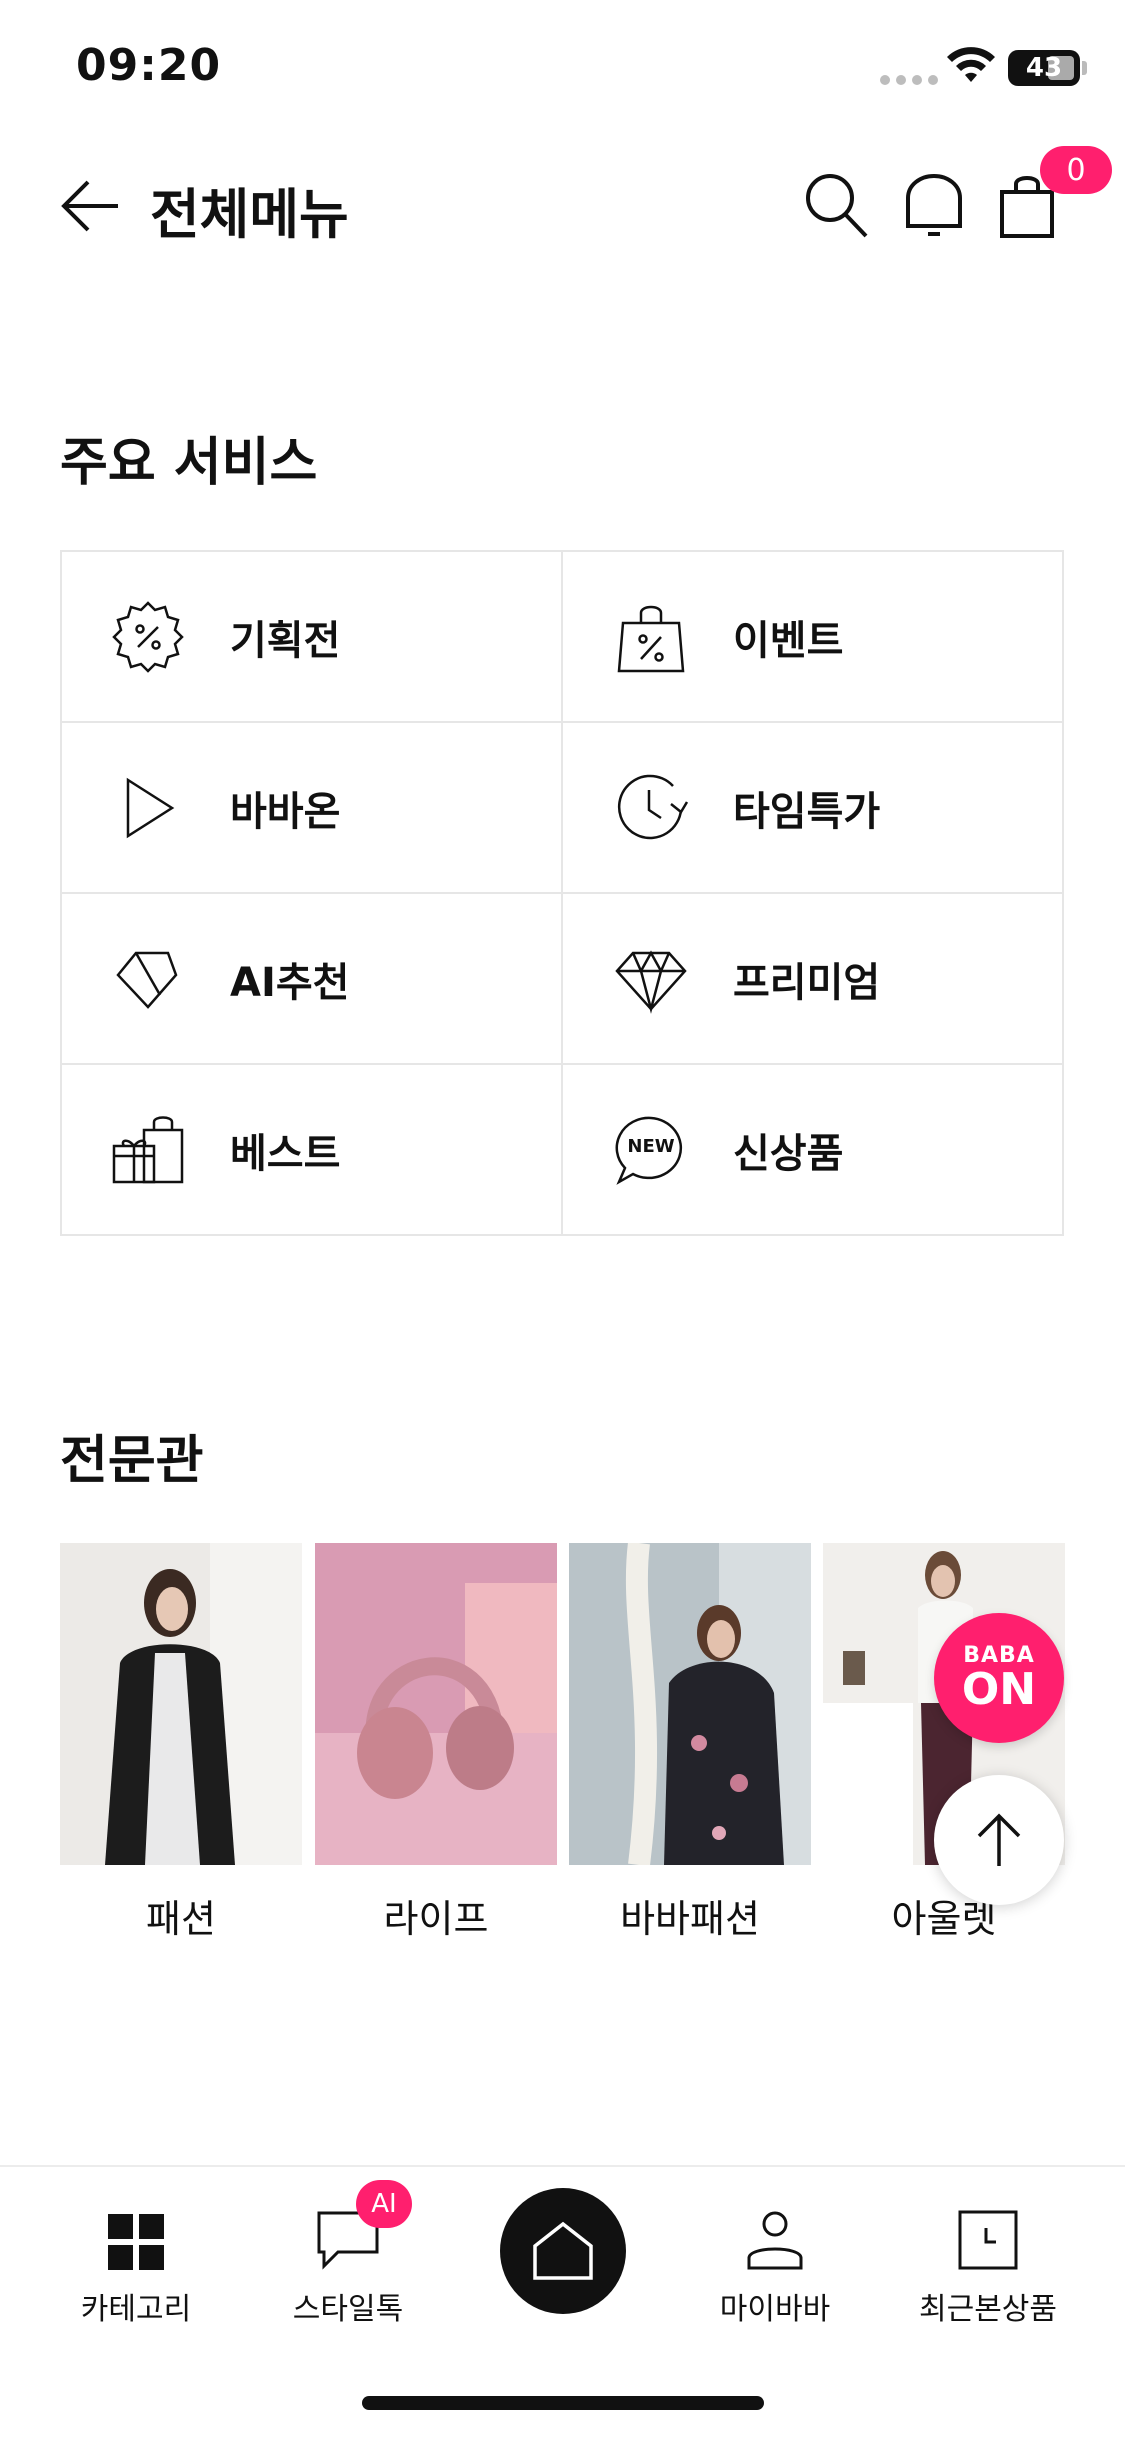 The image size is (1125, 2438). I want to click on service-item-babaon: 바바온, so click(310, 807).